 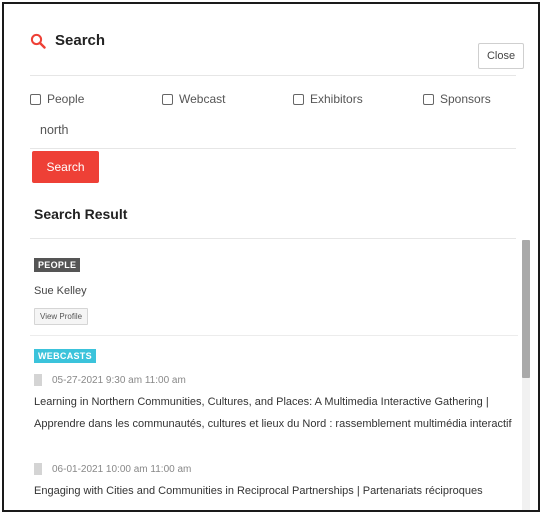 I want to click on date-text: 06-01-2021 10:00 am 11:00 am, so click(x=122, y=469).